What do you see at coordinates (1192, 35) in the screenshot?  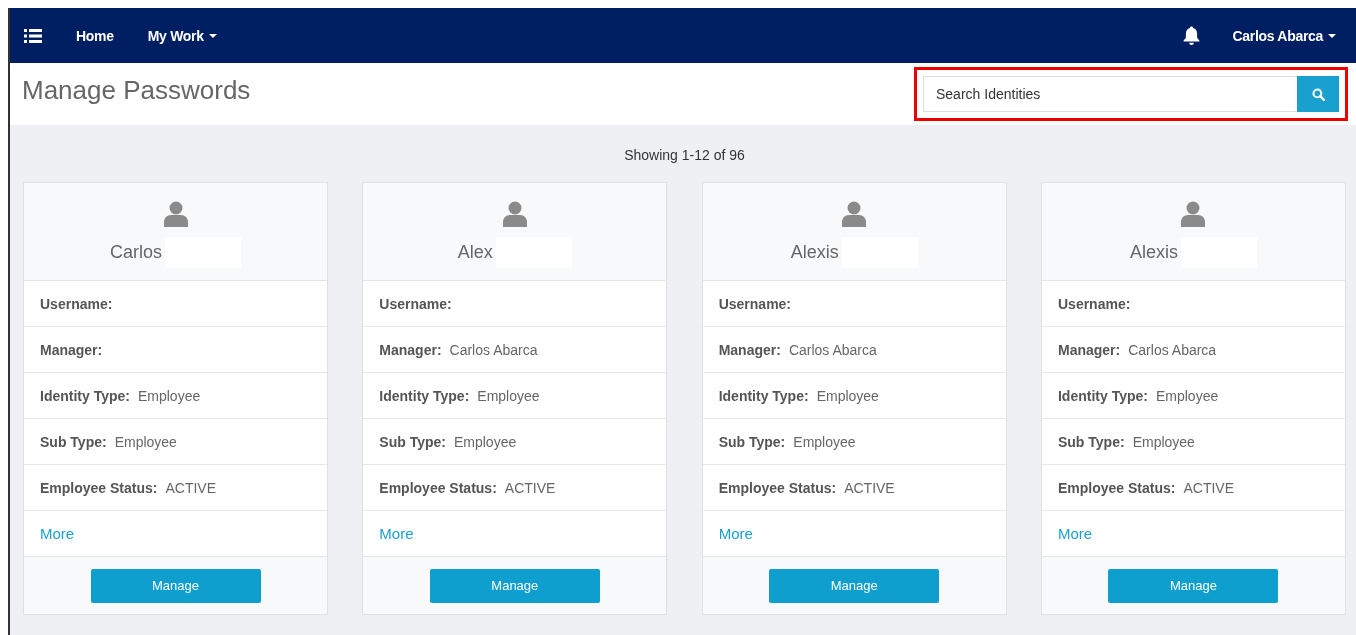 I see `bell-icon` at bounding box center [1192, 35].